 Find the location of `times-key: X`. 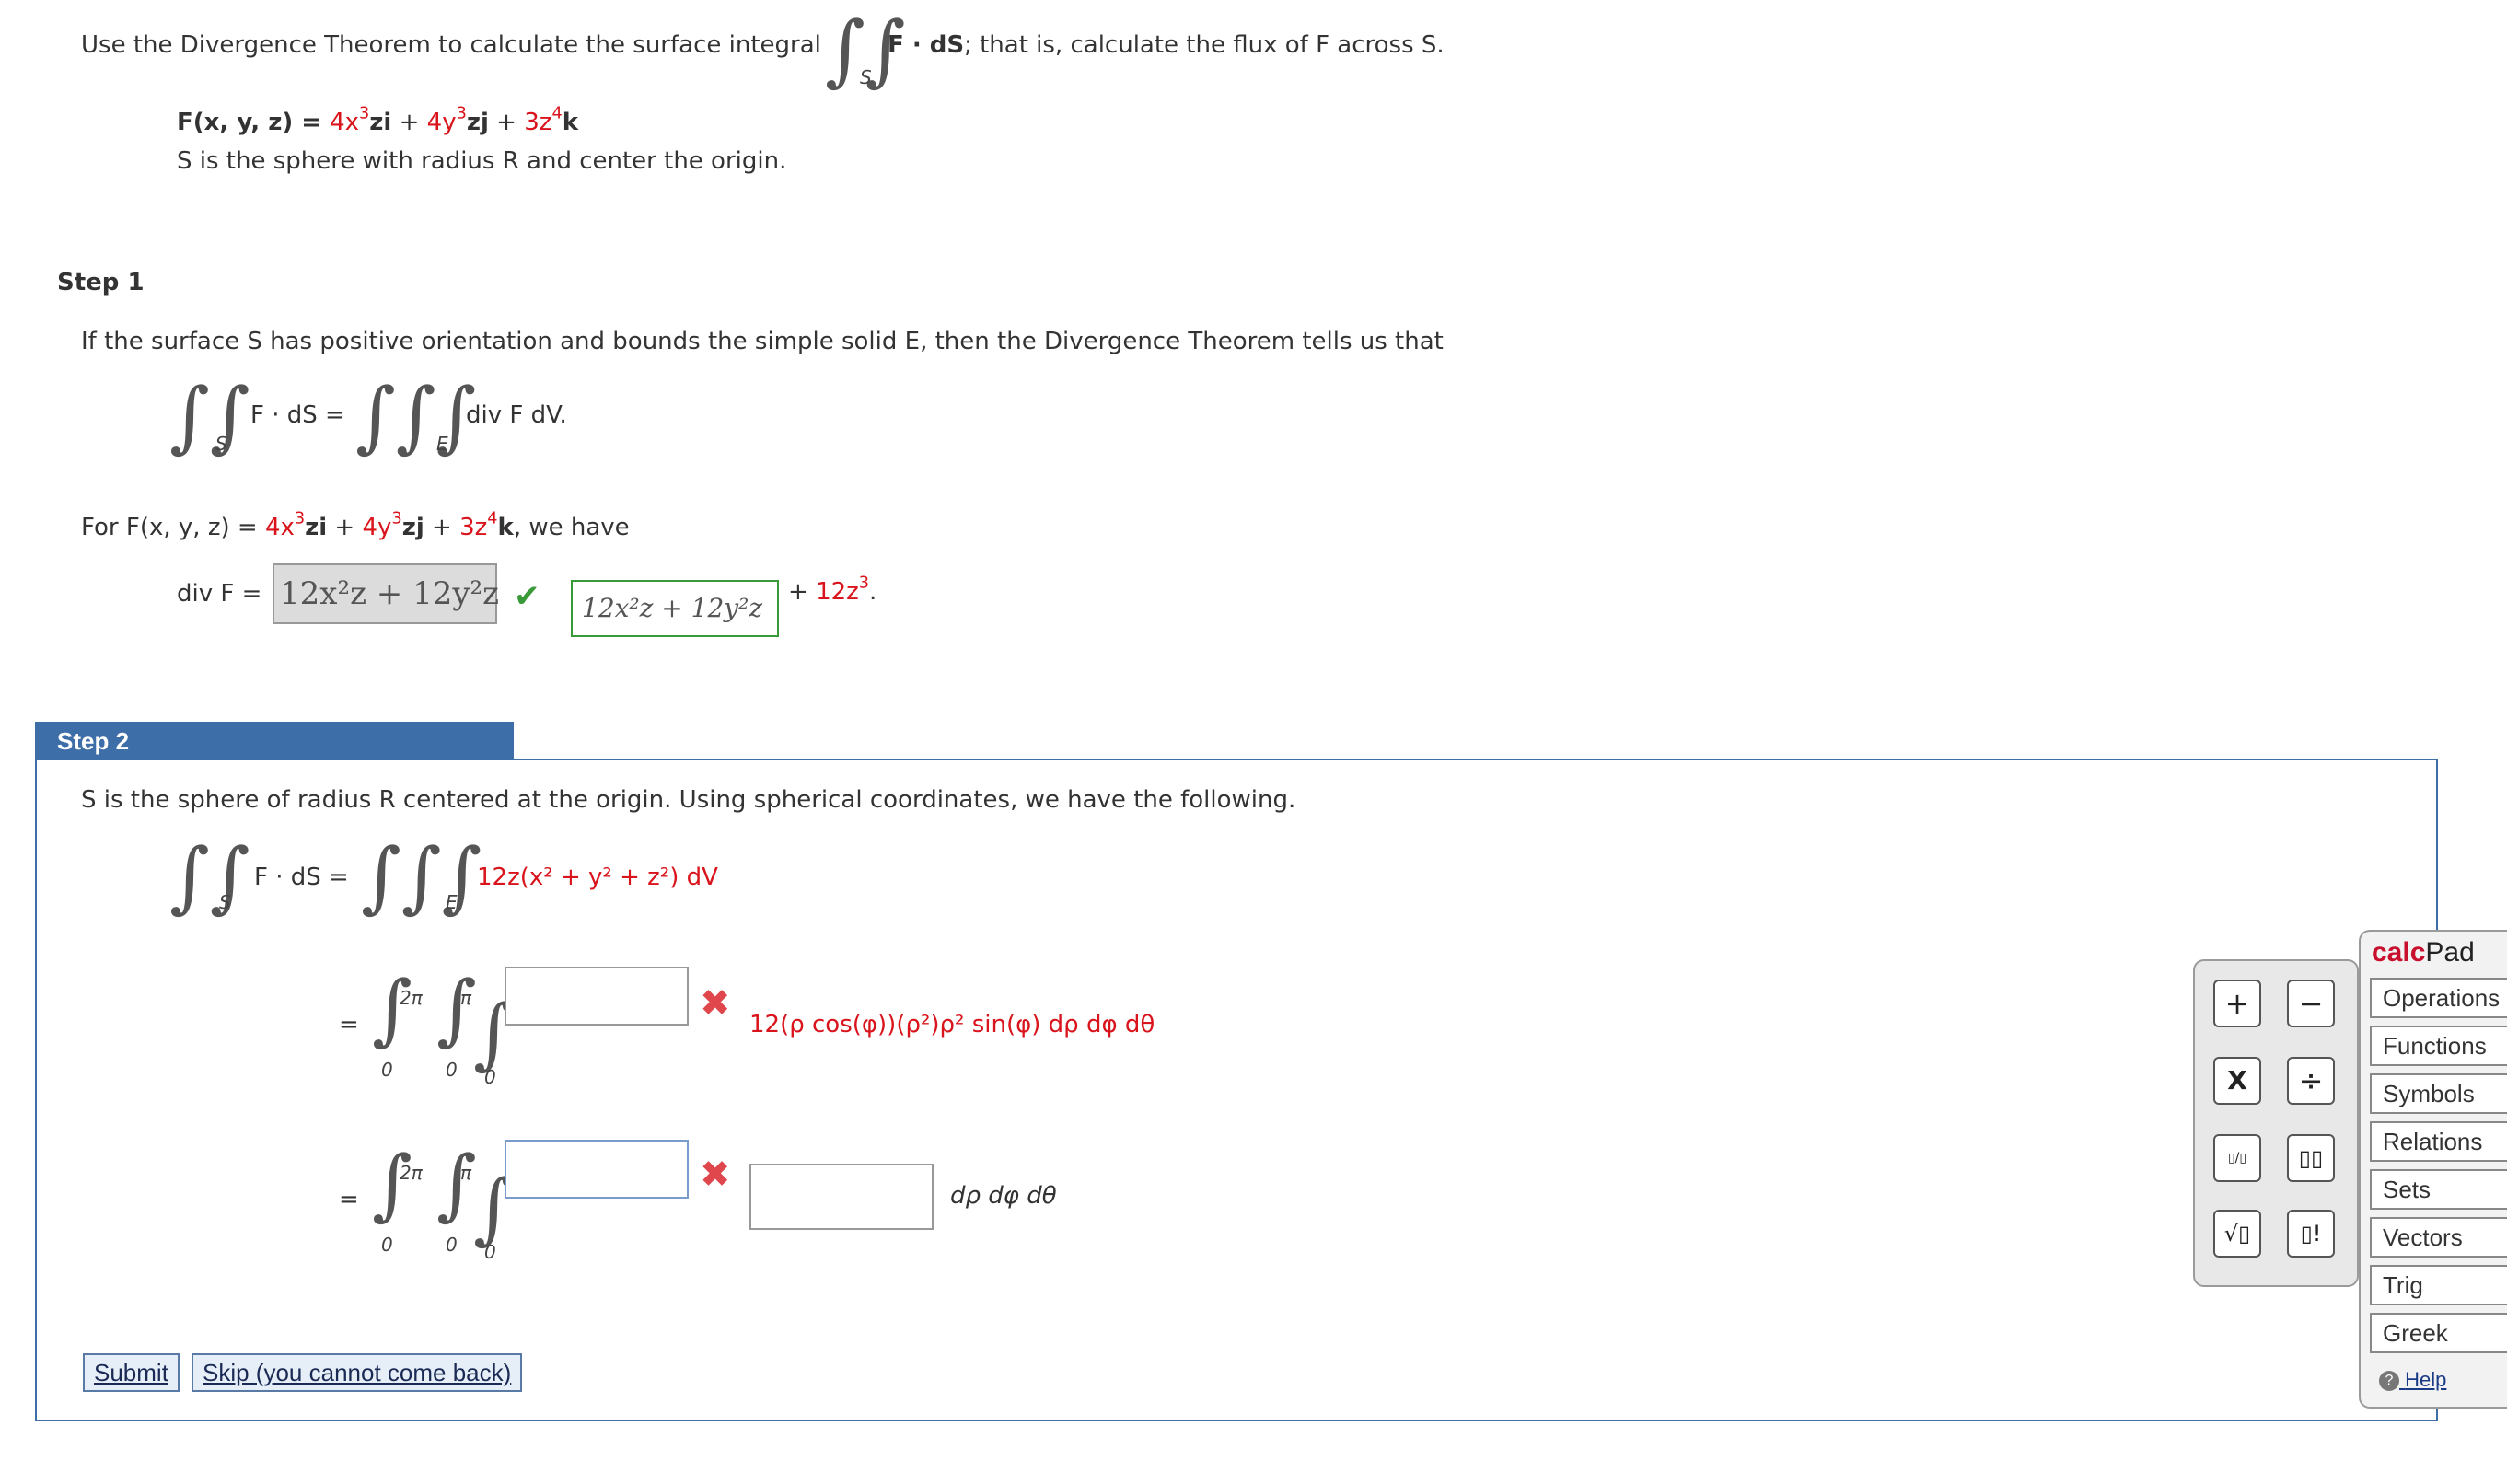

times-key: X is located at coordinates (2237, 1081).